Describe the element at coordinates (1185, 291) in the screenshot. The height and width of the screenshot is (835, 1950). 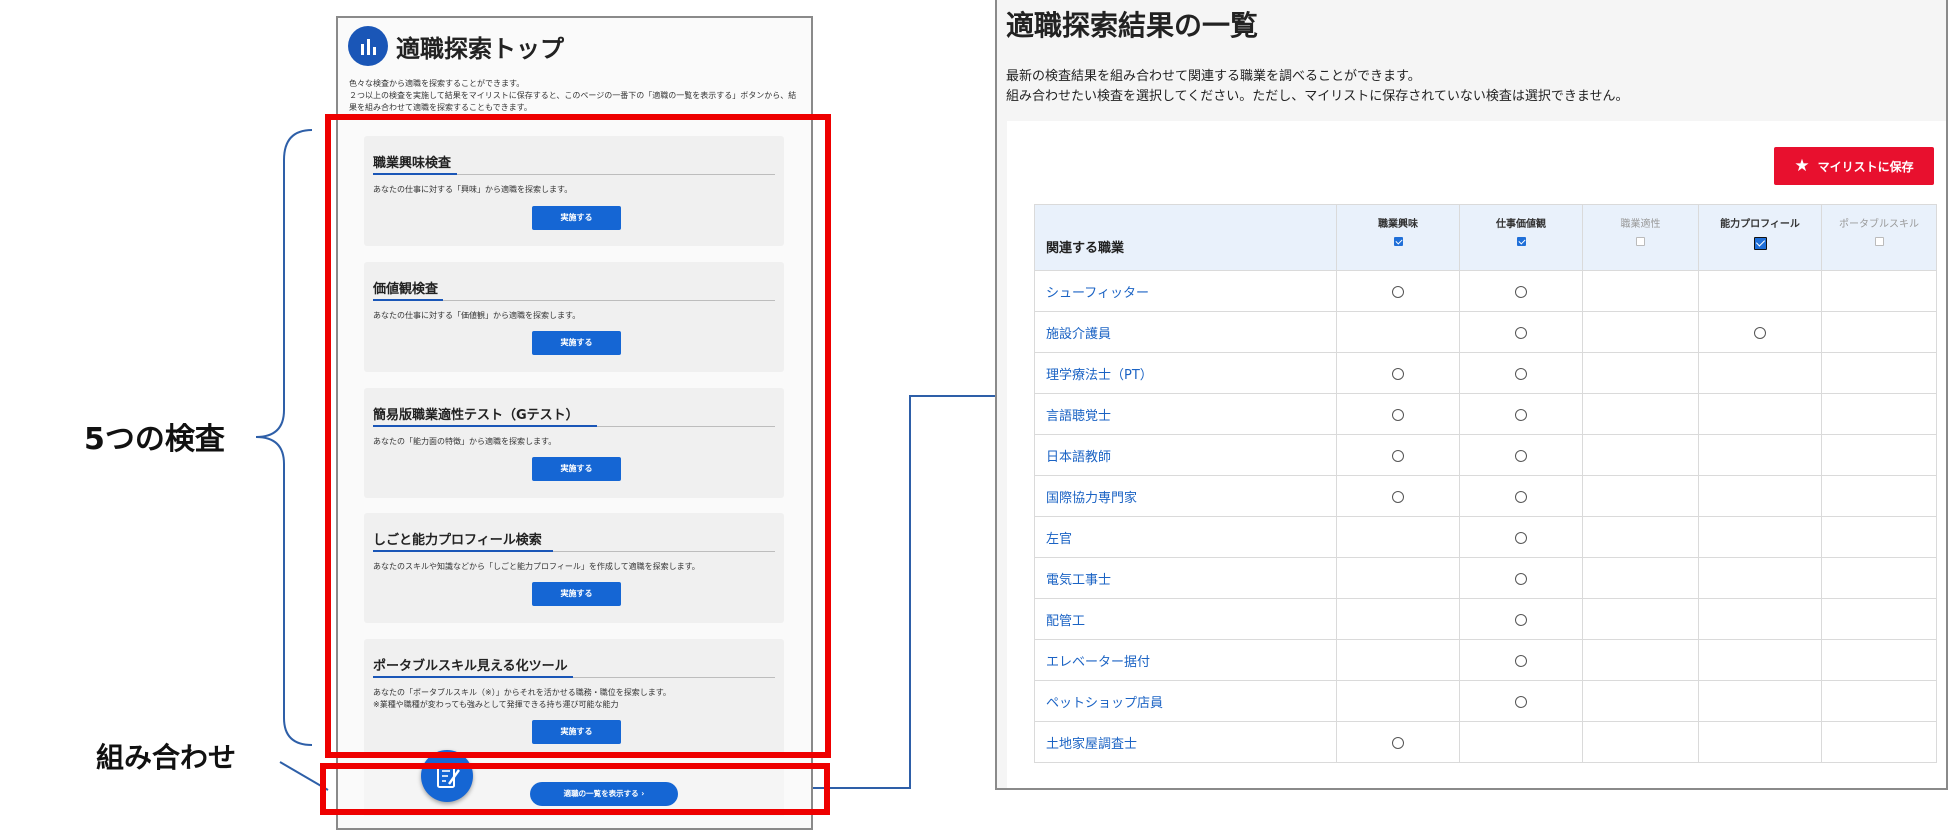
I see `job-link: シューフィッター` at that location.